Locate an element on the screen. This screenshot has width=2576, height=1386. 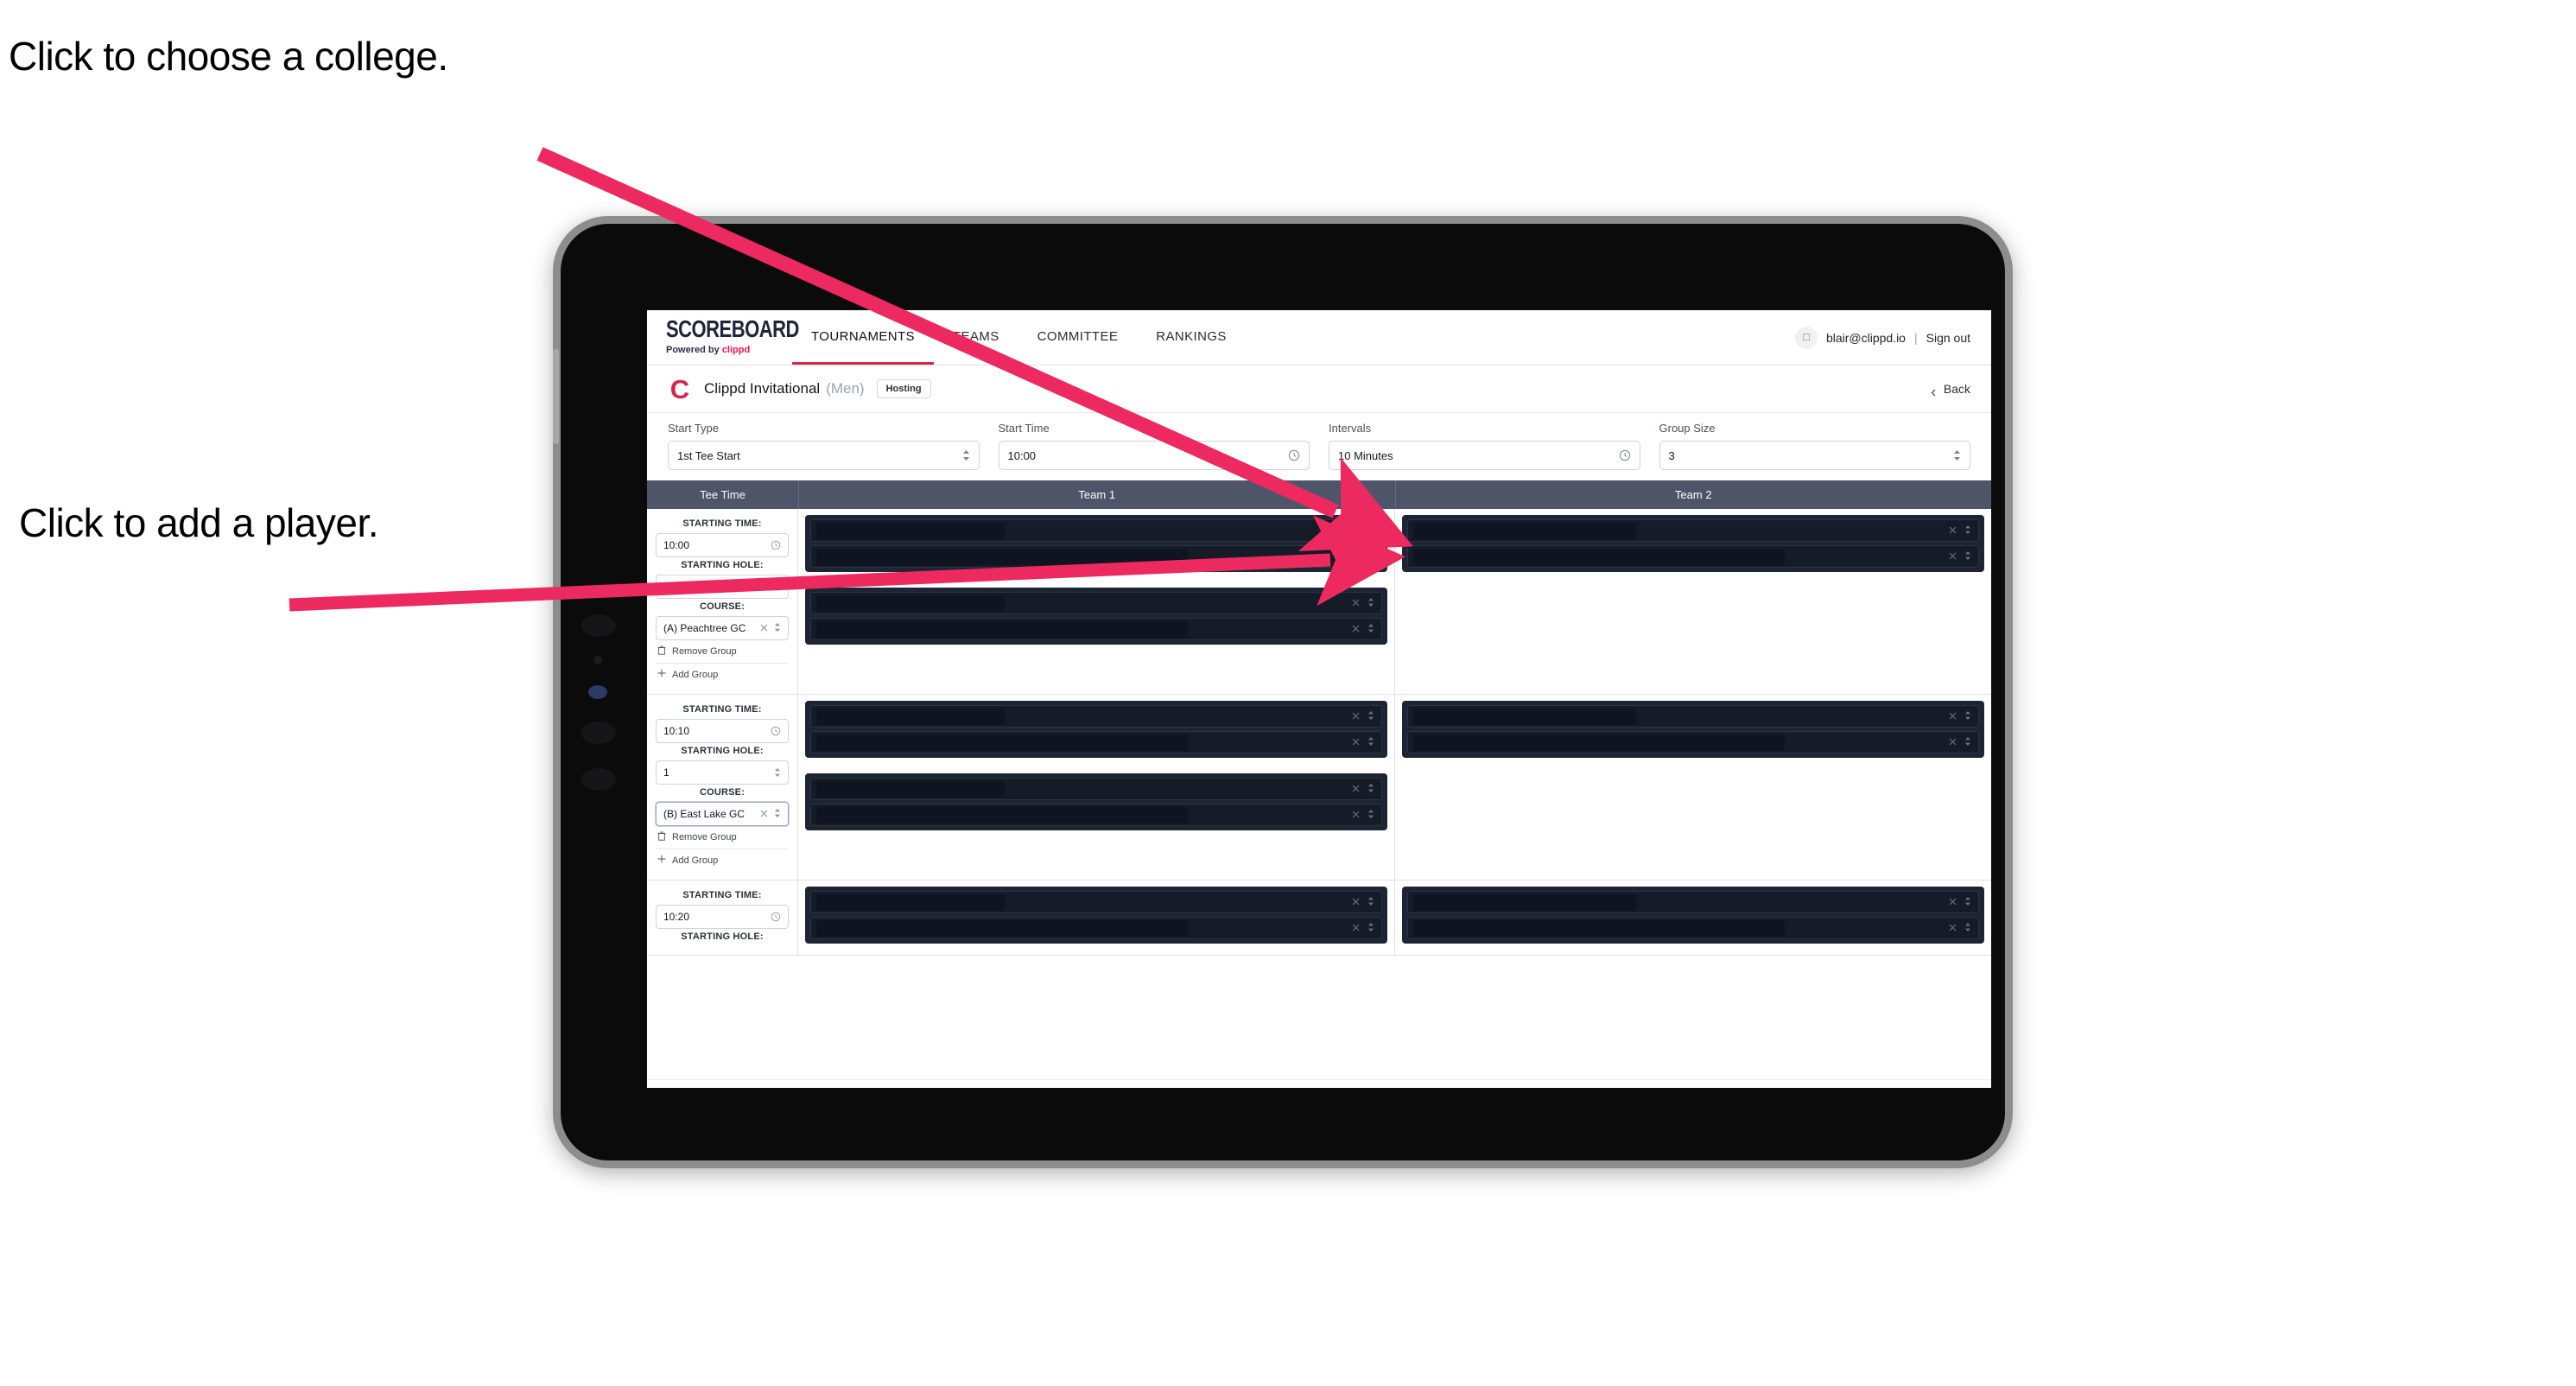
nav-link-committee: COMMITTEE is located at coordinates (1078, 337).